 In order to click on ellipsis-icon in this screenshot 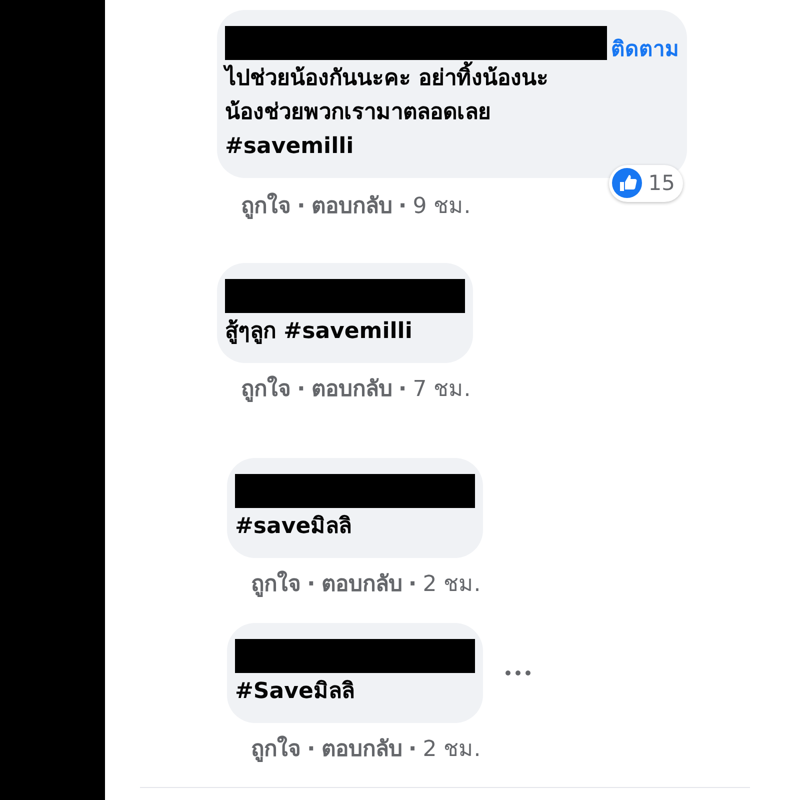, I will do `click(518, 673)`.